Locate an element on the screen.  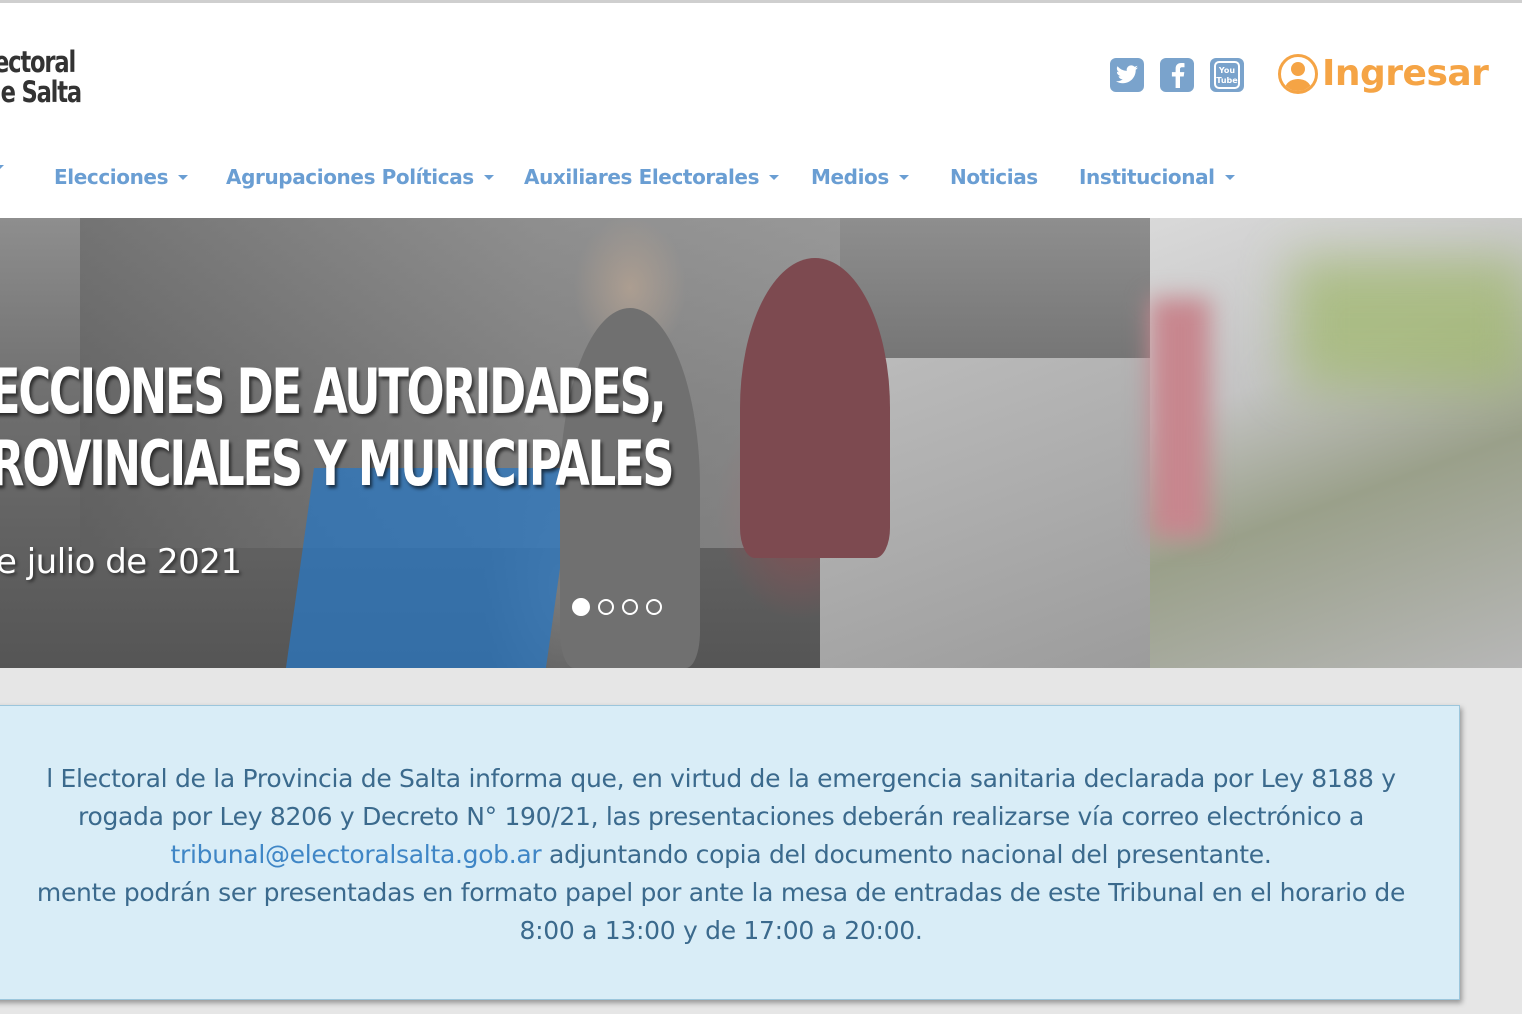
nav-item-label: Noticias is located at coordinates (994, 177).